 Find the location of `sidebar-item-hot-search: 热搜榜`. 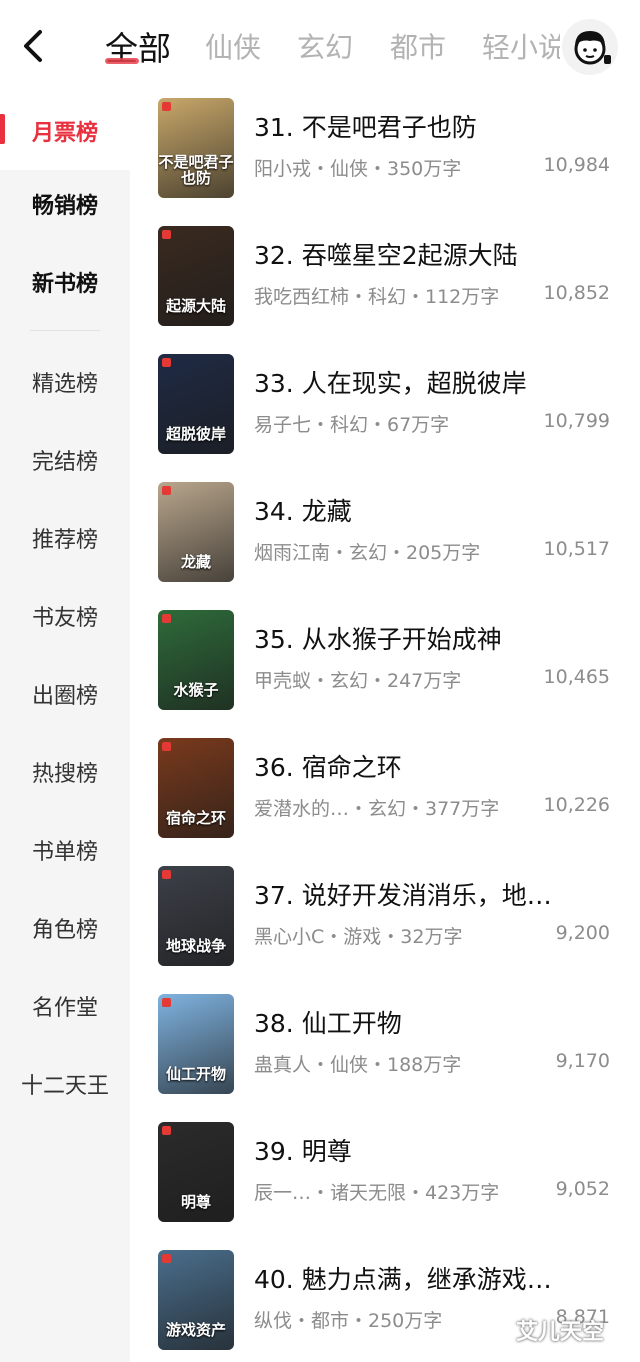

sidebar-item-hot-search: 热搜榜 is located at coordinates (65, 772).